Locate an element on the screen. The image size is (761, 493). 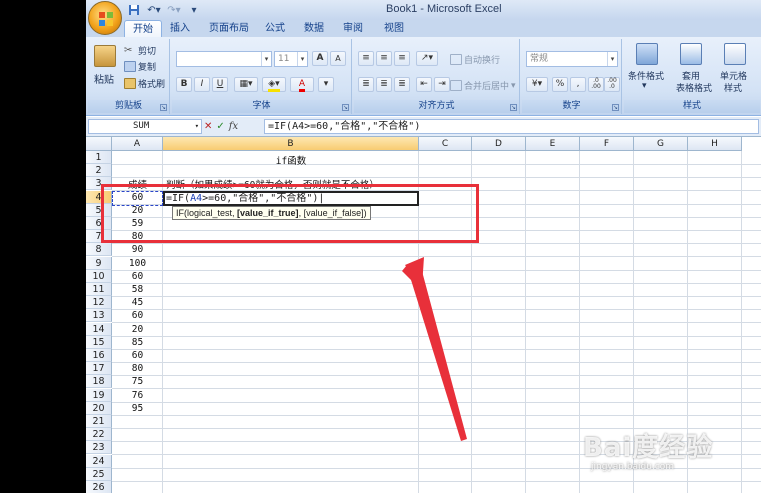
grow-font-button: A is located at coordinates (320, 58).